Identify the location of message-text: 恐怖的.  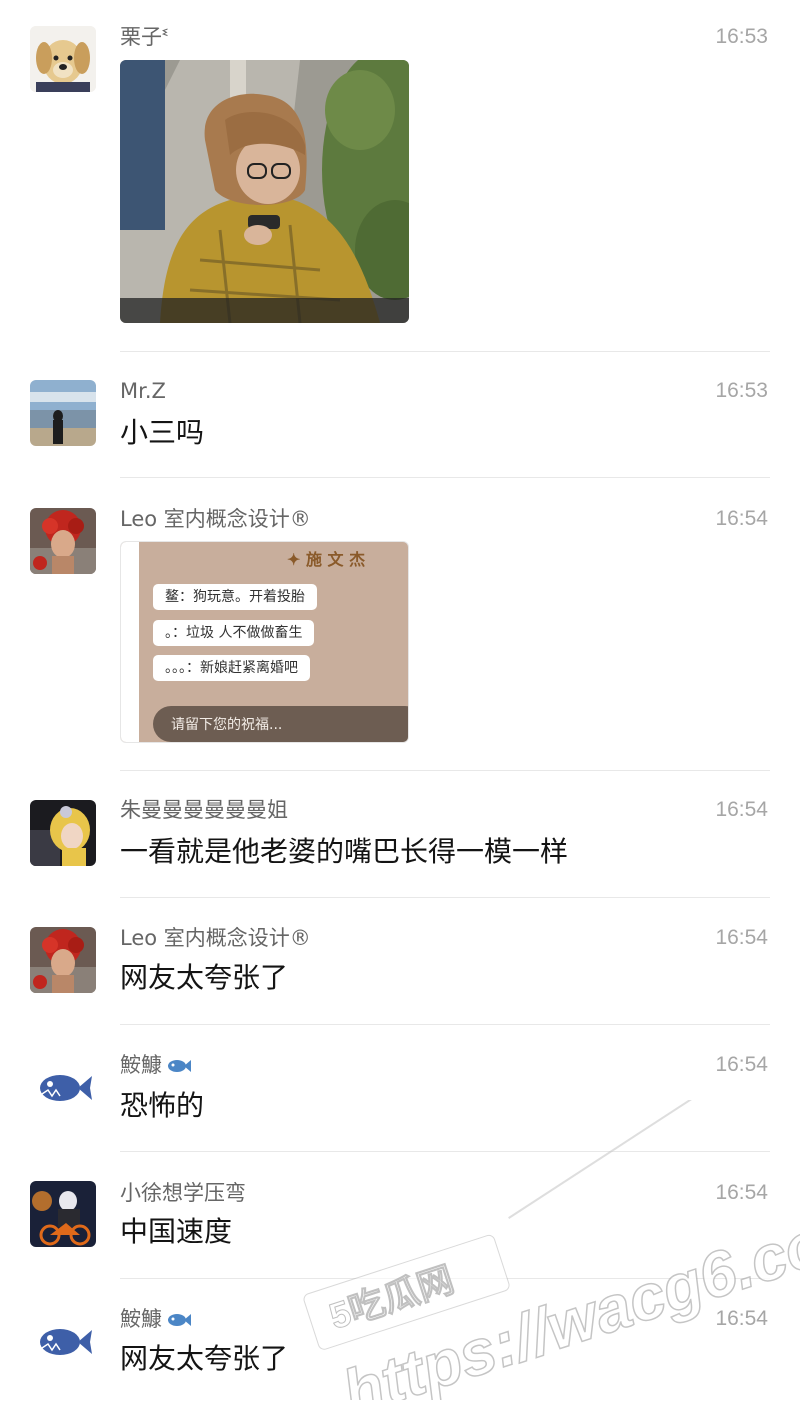
(162, 1105).